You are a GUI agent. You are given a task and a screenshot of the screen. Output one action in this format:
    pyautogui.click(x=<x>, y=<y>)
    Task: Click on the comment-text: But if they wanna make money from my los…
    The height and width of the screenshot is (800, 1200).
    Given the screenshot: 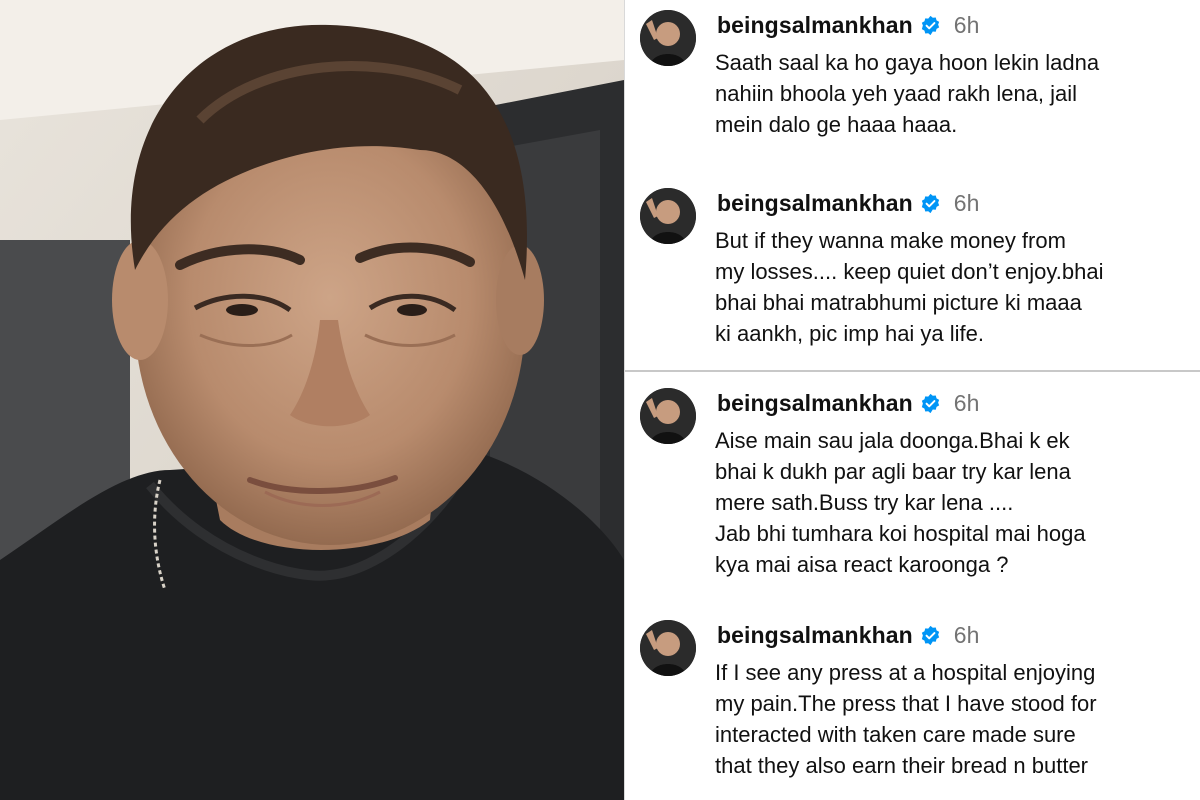 What is the action you would take?
    pyautogui.click(x=909, y=287)
    